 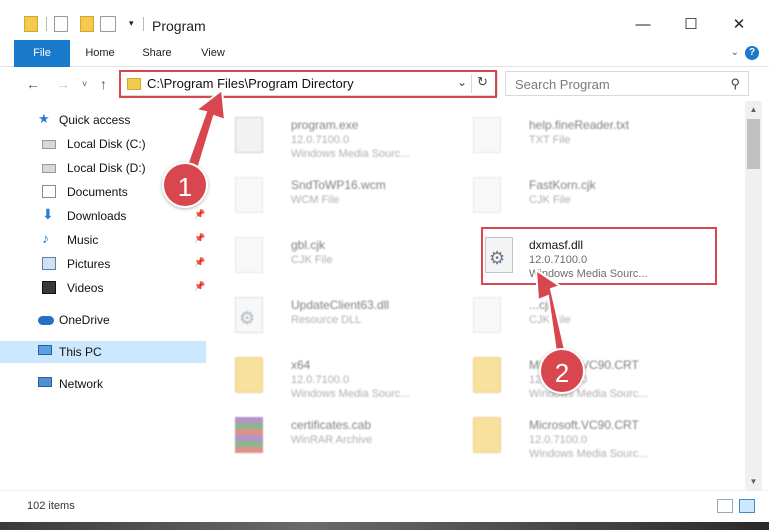 What do you see at coordinates (249, 135) in the screenshot?
I see `exe-icon` at bounding box center [249, 135].